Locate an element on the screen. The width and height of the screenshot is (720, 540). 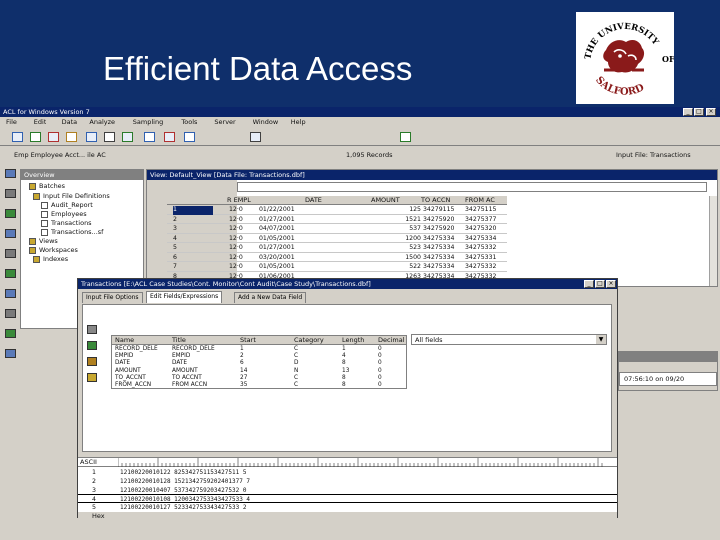
open-icon is located at coordinates (17, 137).